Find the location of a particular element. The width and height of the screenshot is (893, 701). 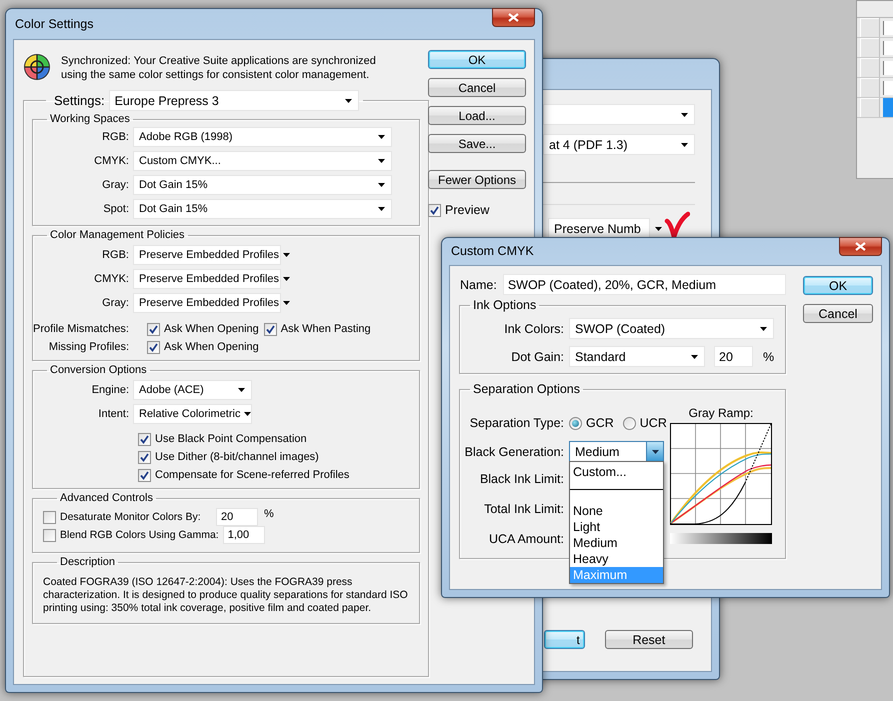

close-icon is located at coordinates (513, 17).